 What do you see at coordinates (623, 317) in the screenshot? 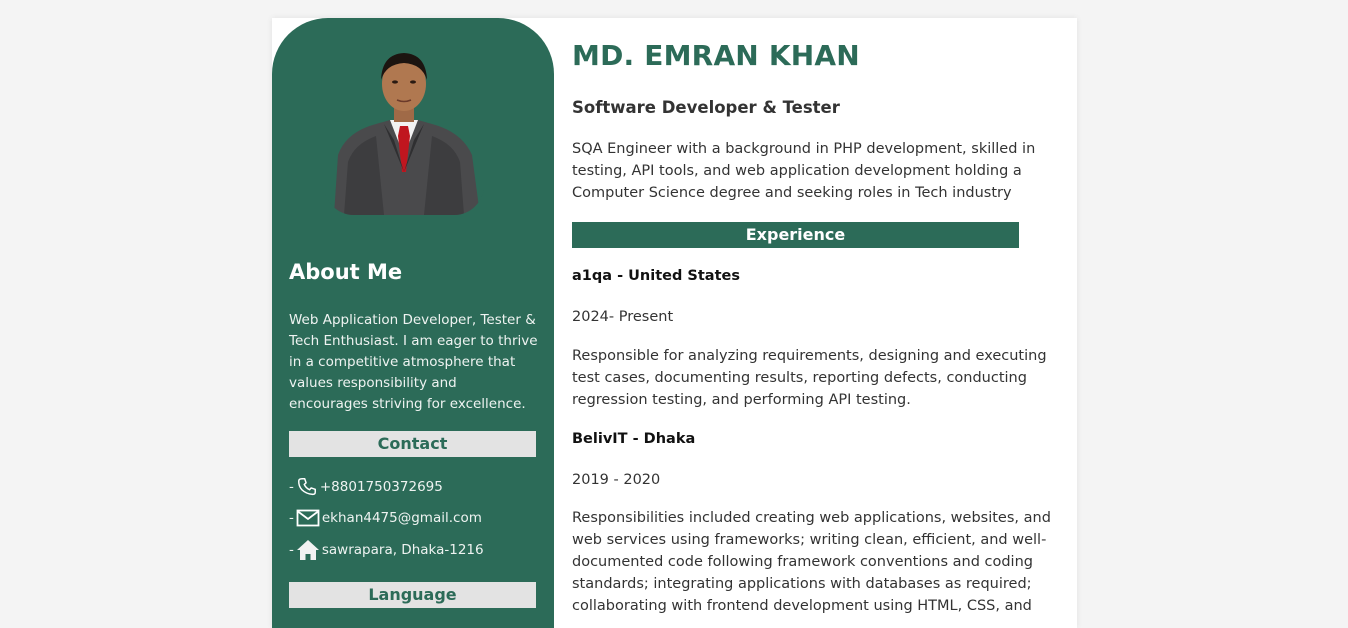
I see `job-period: 2024- Present` at bounding box center [623, 317].